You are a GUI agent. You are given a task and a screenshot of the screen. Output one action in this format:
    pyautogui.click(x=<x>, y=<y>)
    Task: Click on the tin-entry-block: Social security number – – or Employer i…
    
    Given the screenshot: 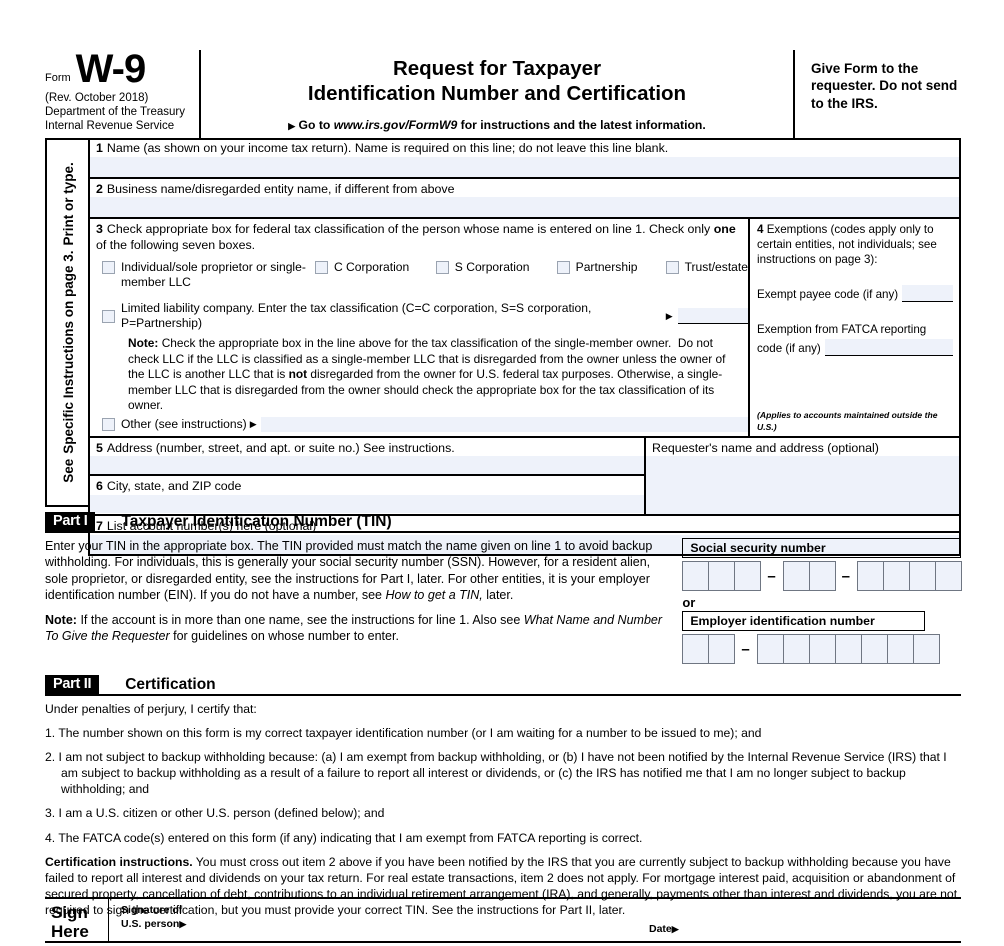 What is the action you would take?
    pyautogui.click(x=816, y=601)
    